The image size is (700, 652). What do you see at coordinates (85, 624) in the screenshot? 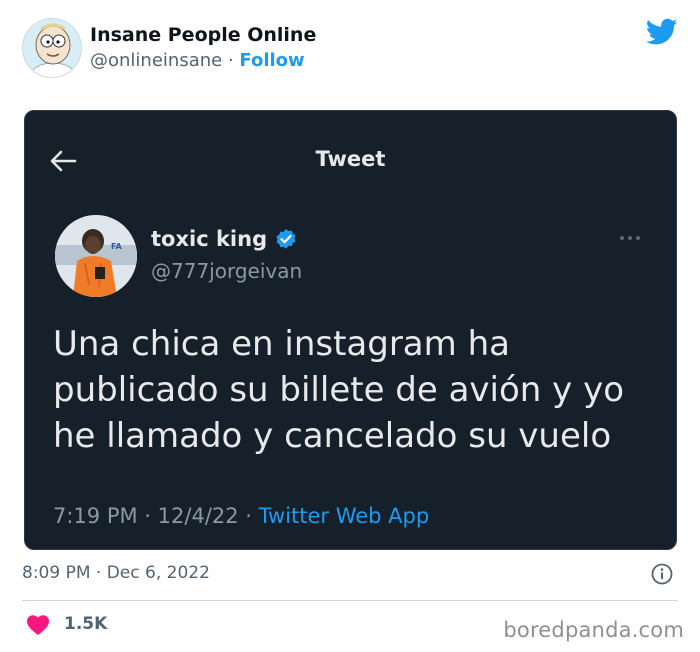
I see `like-count: 1.5K` at bounding box center [85, 624].